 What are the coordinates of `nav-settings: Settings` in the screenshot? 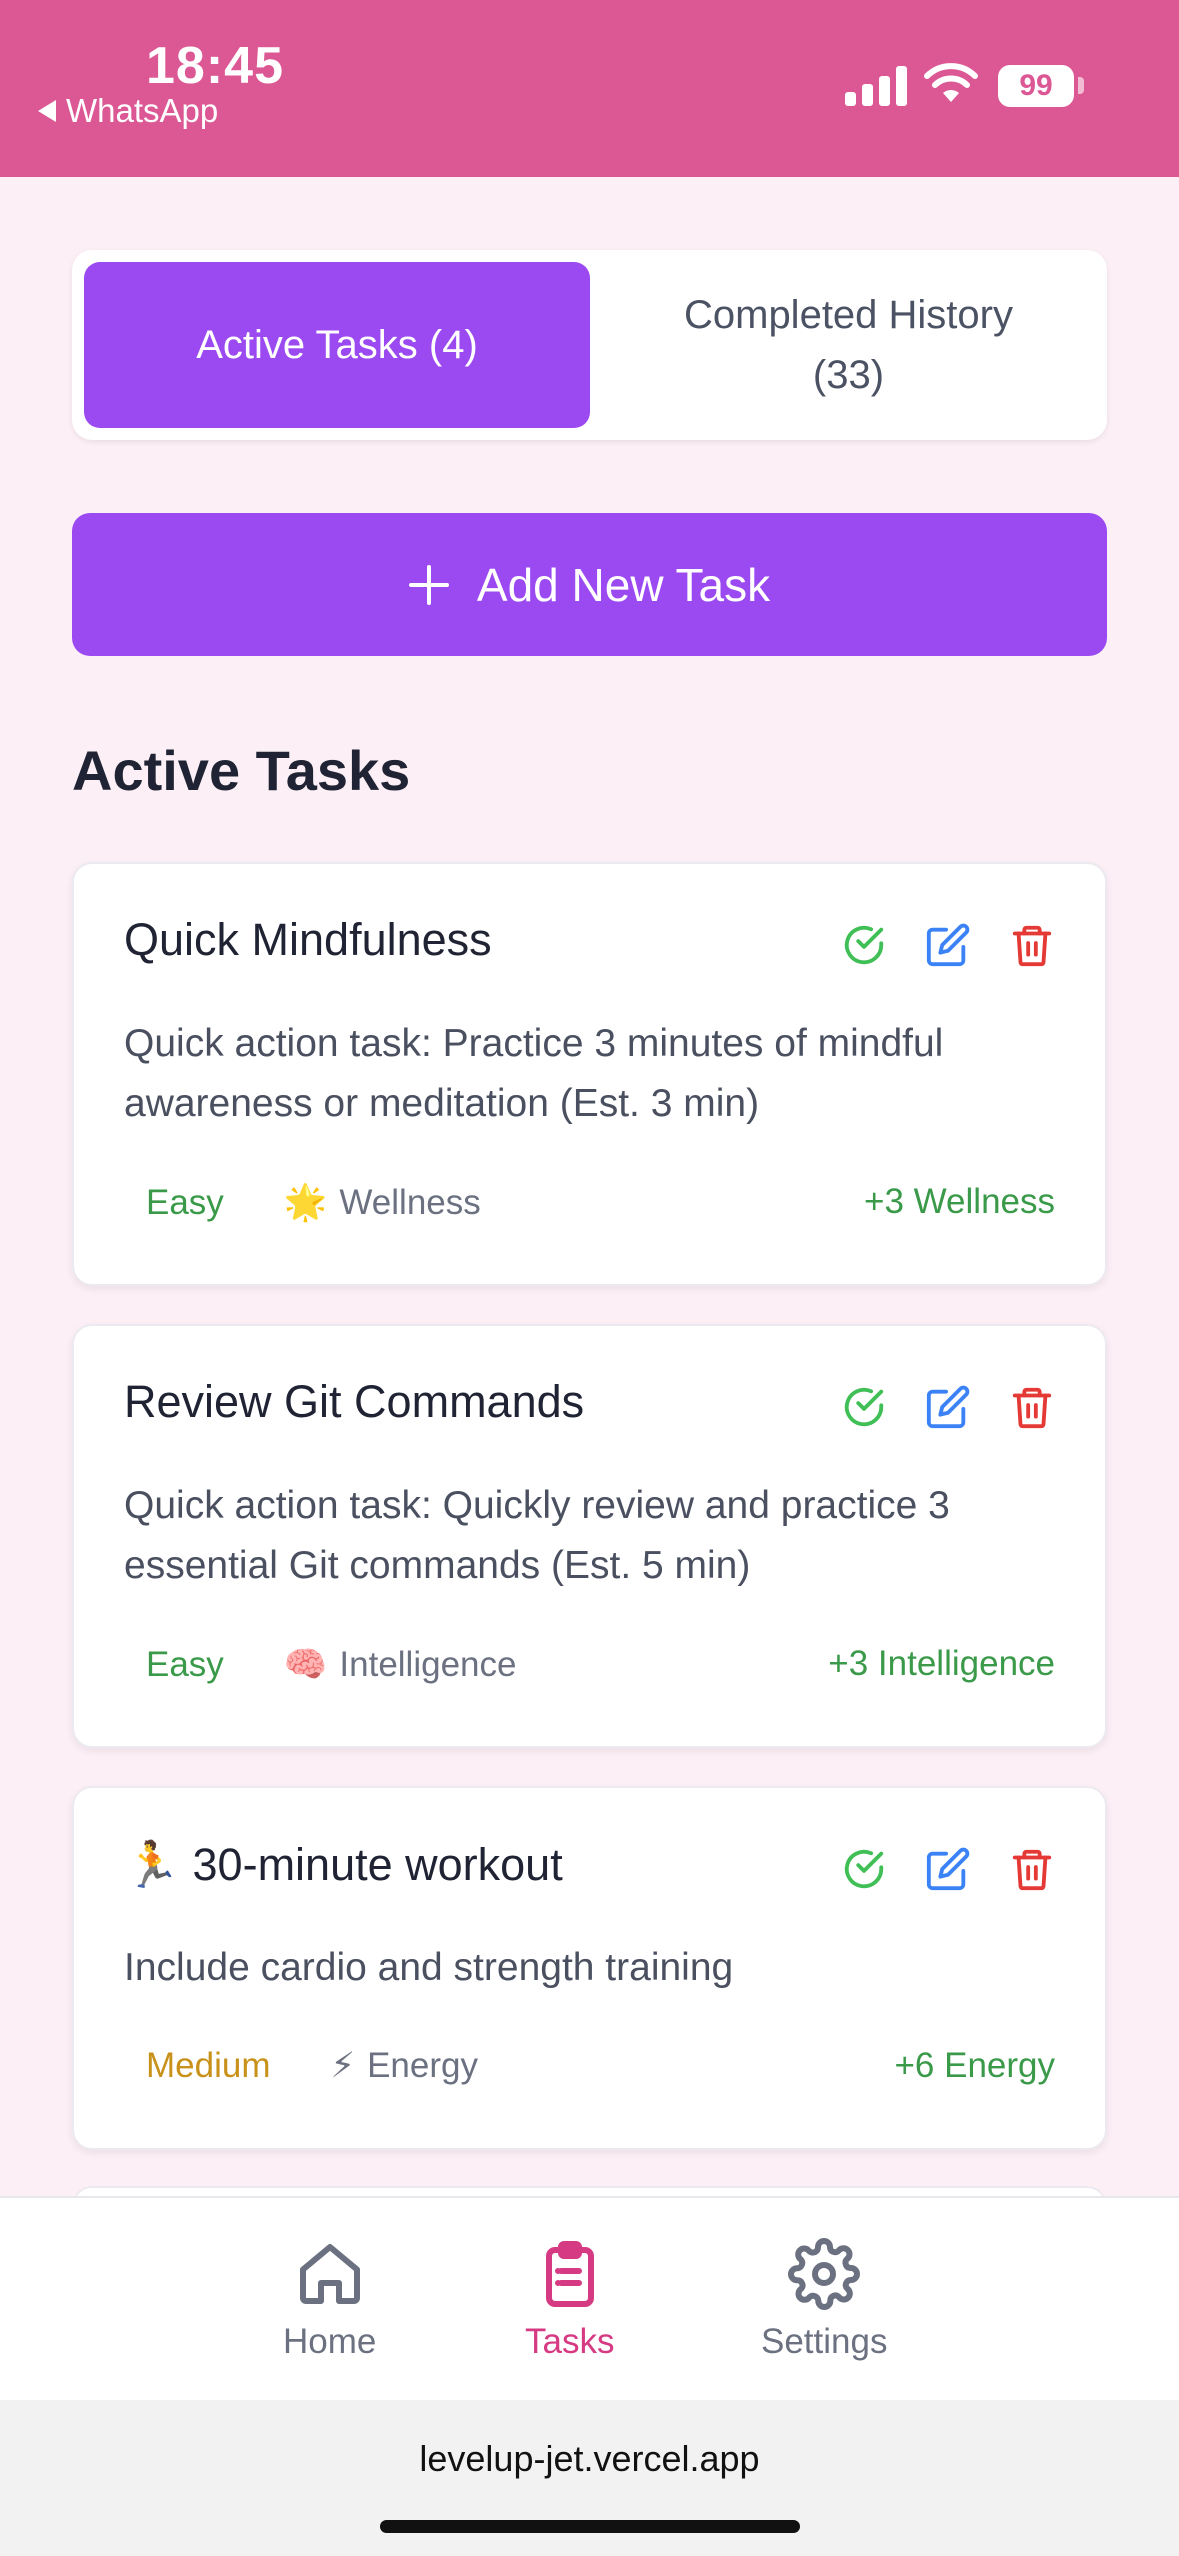 It's located at (824, 2300).